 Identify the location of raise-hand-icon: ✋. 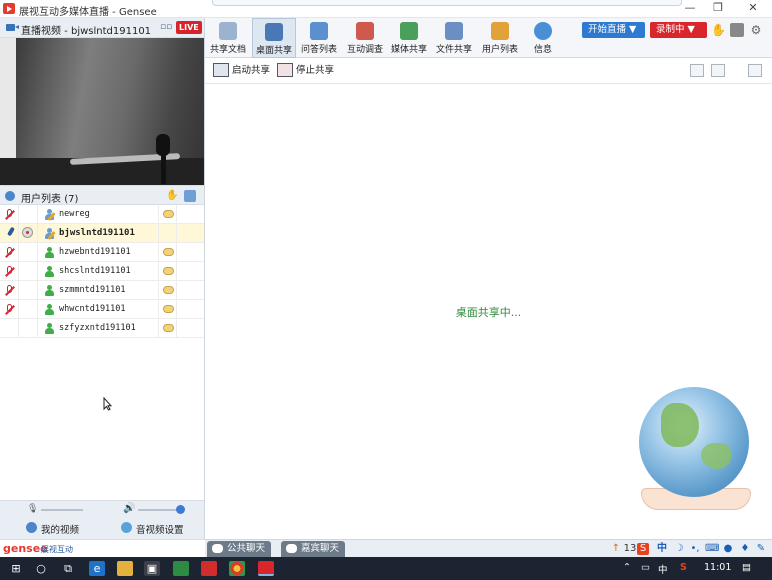
(718, 30).